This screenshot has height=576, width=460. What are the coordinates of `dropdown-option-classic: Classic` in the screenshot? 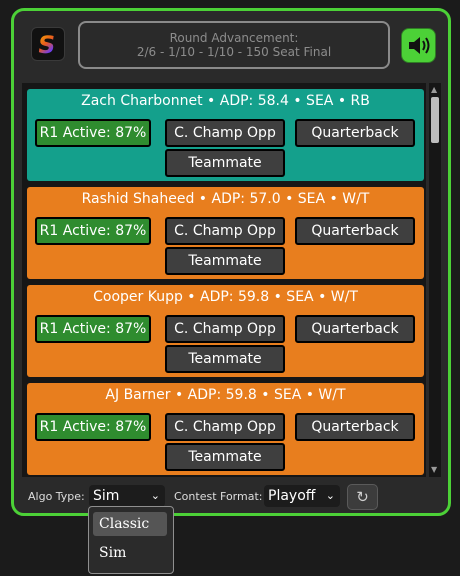 It's located at (130, 524).